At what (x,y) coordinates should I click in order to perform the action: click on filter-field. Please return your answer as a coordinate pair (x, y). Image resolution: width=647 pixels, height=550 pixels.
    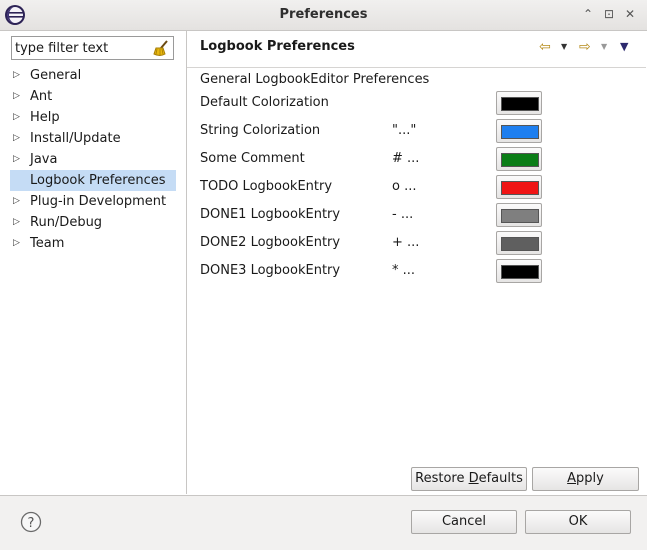
    Looking at the image, I should click on (92, 48).